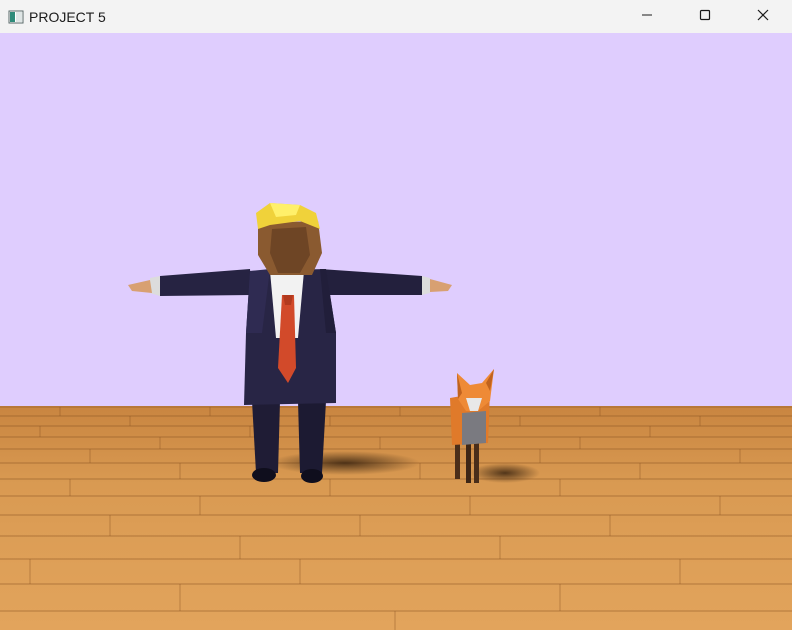 The height and width of the screenshot is (630, 792). What do you see at coordinates (67, 16) in the screenshot?
I see `window-title: PROJECT 5` at bounding box center [67, 16].